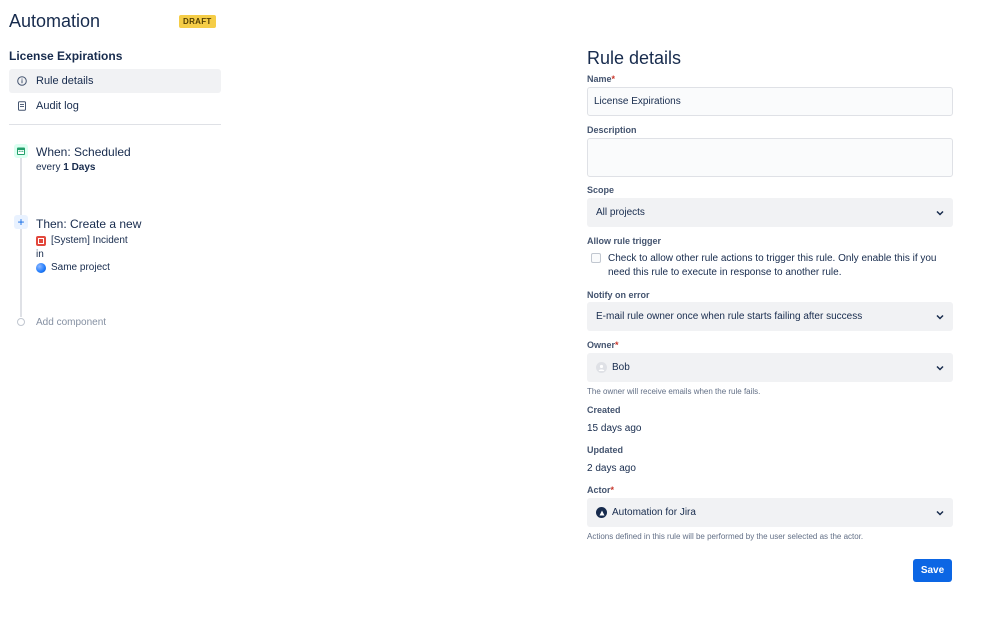 This screenshot has height=639, width=999. Describe the element at coordinates (50, 167) in the screenshot. I see `trigger-detail-prefix: every` at that location.